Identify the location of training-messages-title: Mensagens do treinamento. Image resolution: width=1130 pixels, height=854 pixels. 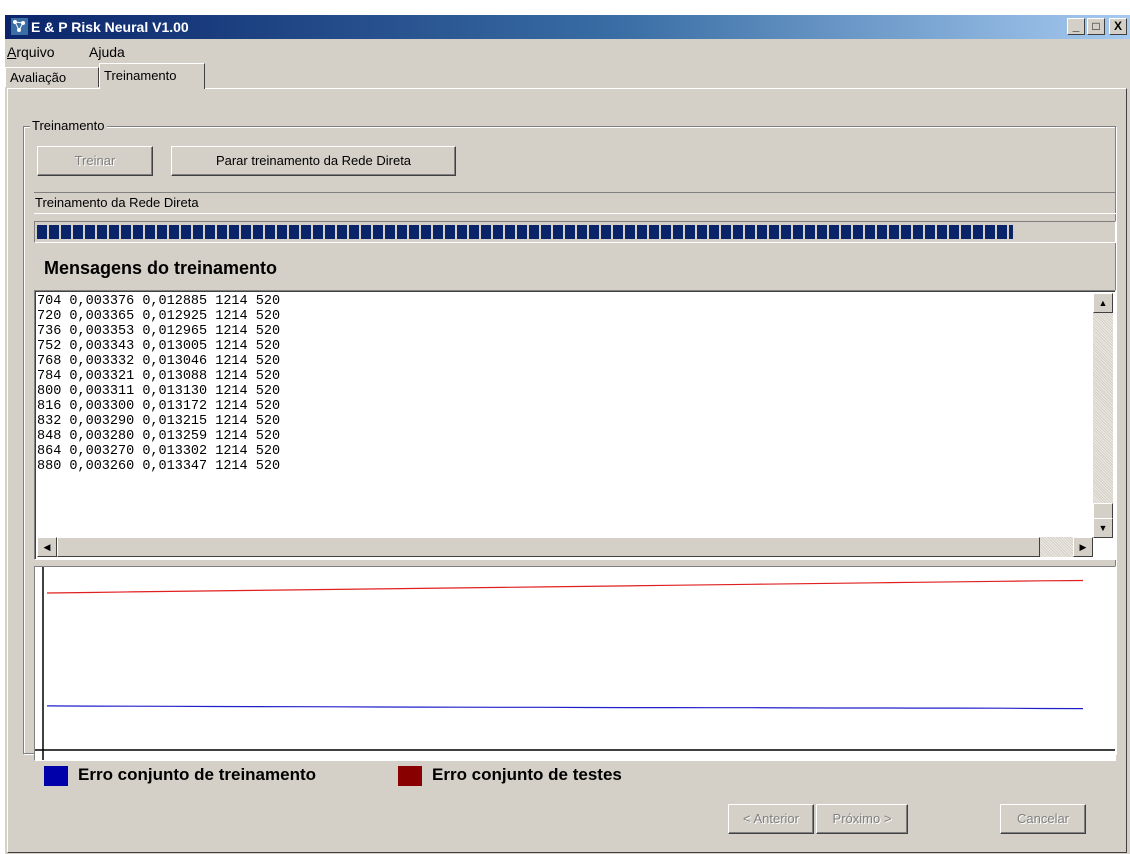
(161, 268).